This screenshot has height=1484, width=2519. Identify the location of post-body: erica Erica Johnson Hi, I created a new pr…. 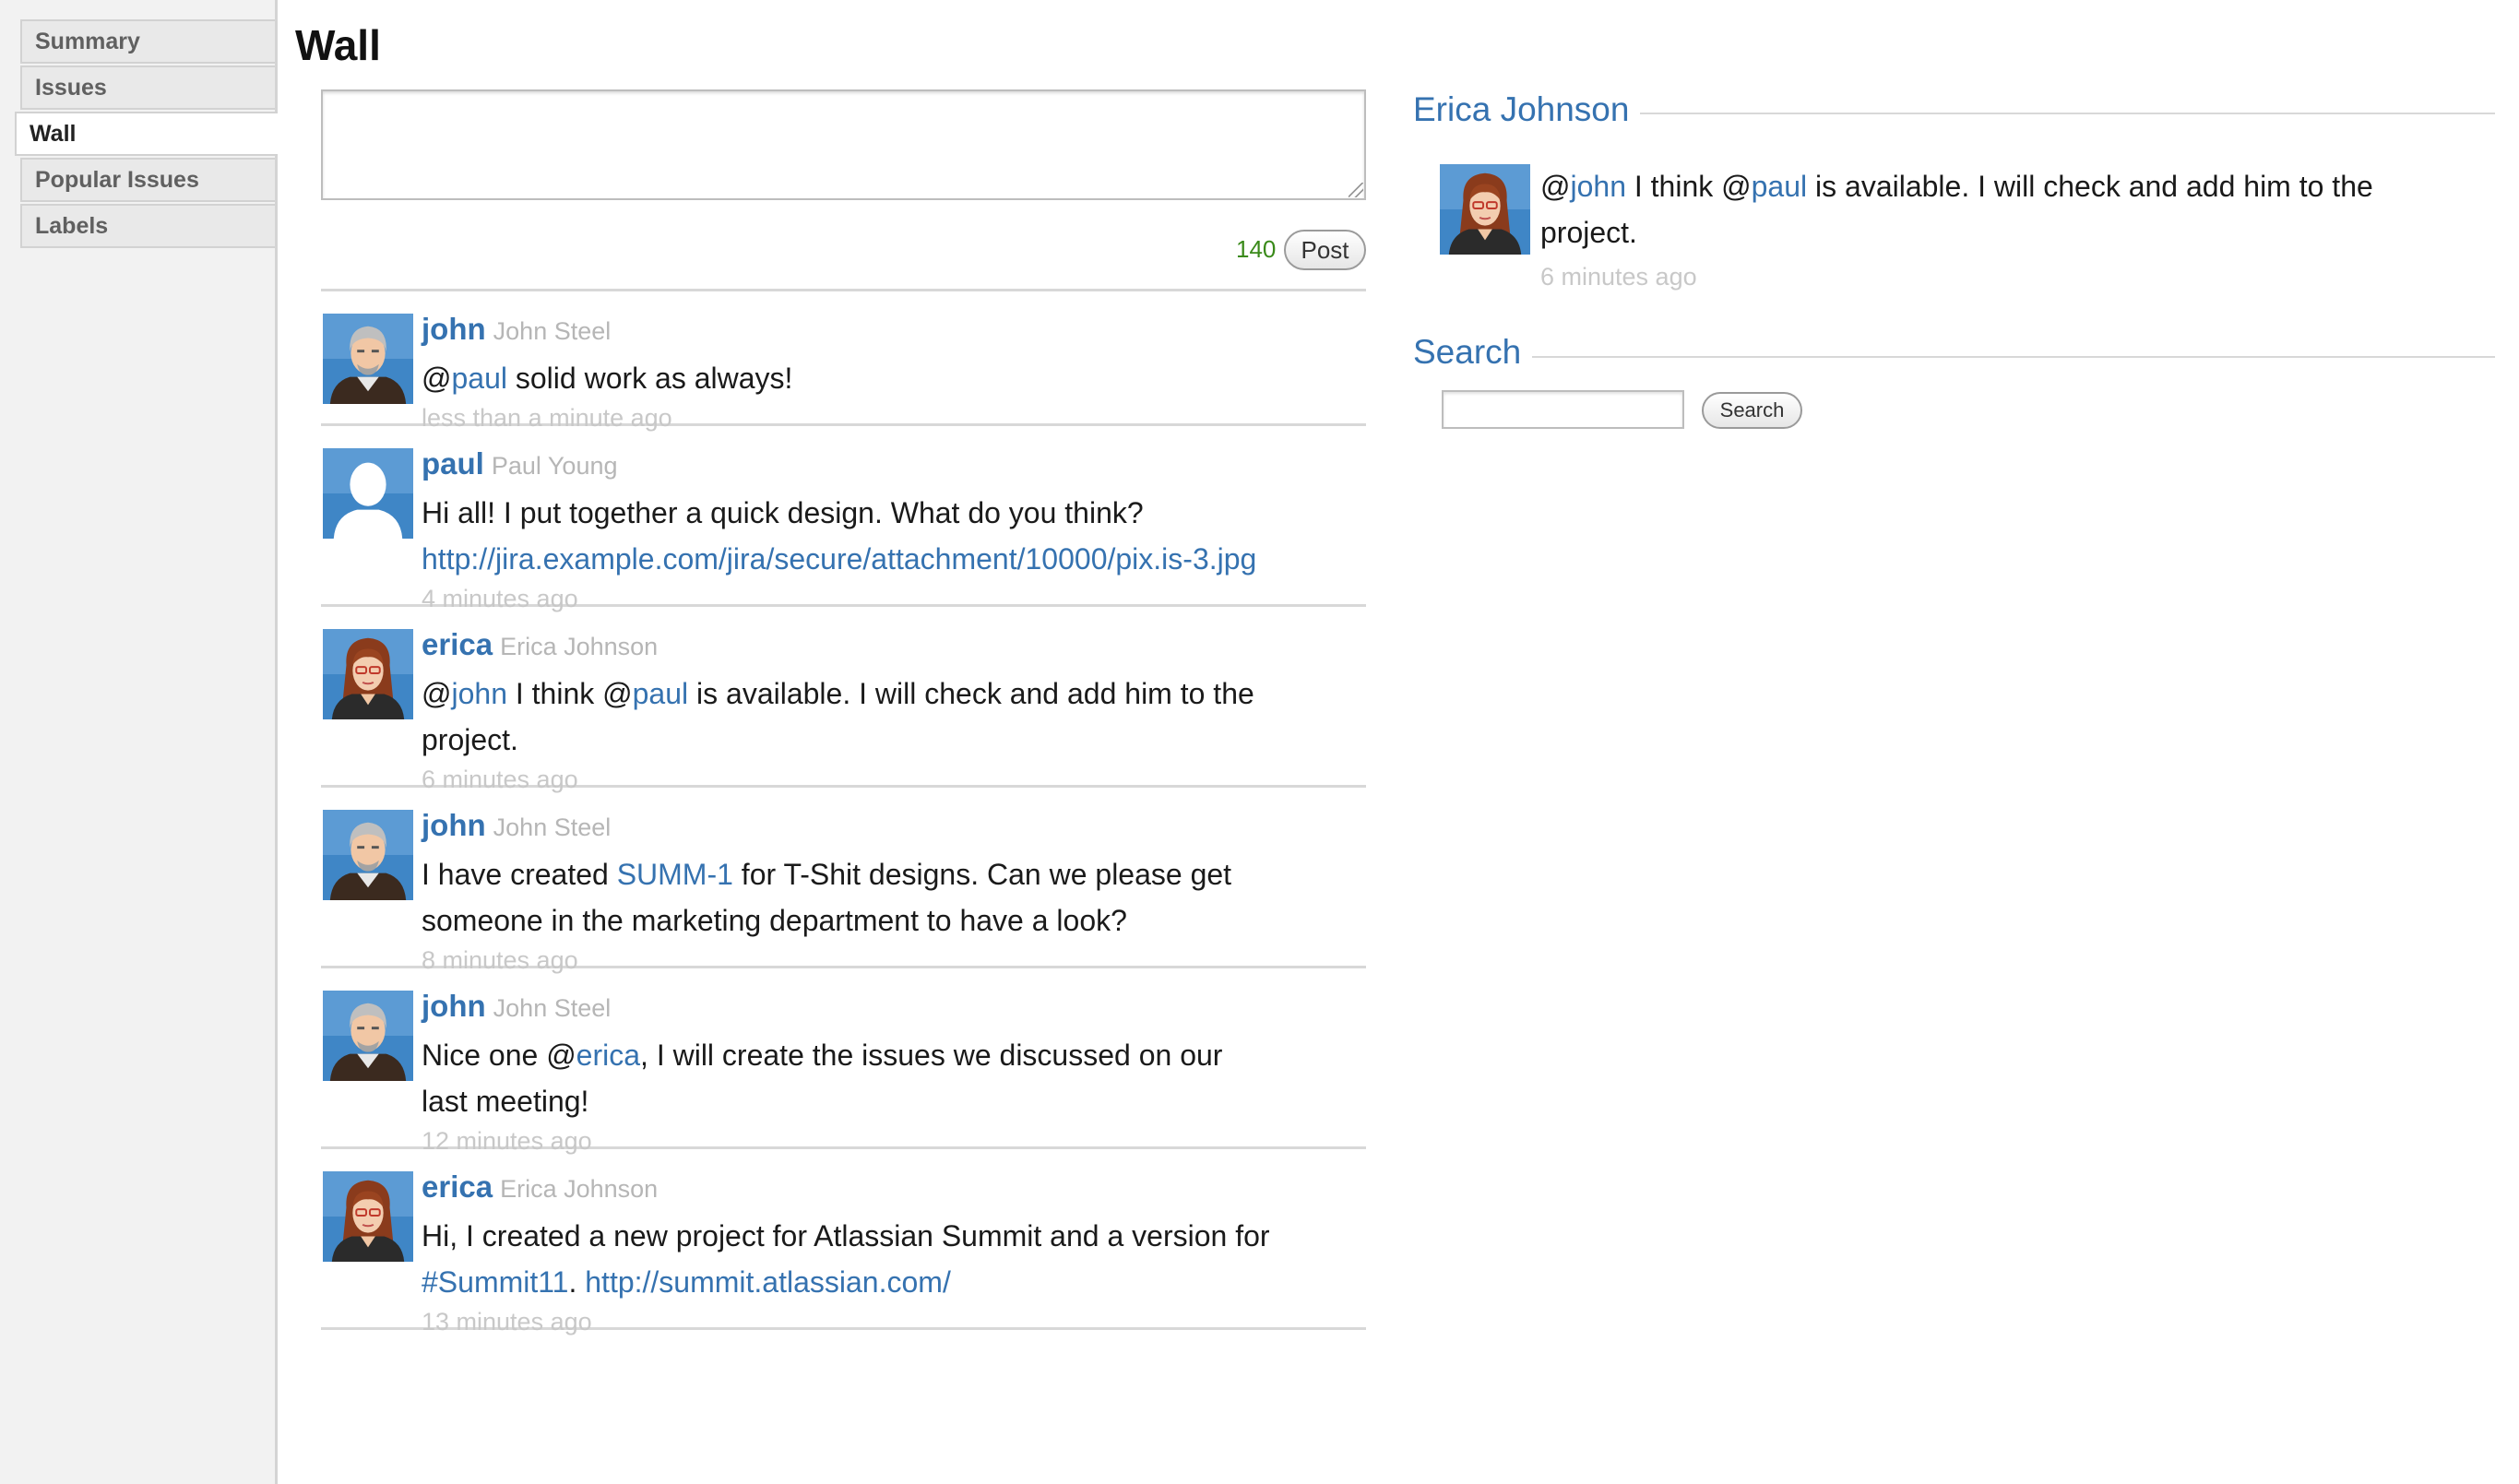
(892, 1253).